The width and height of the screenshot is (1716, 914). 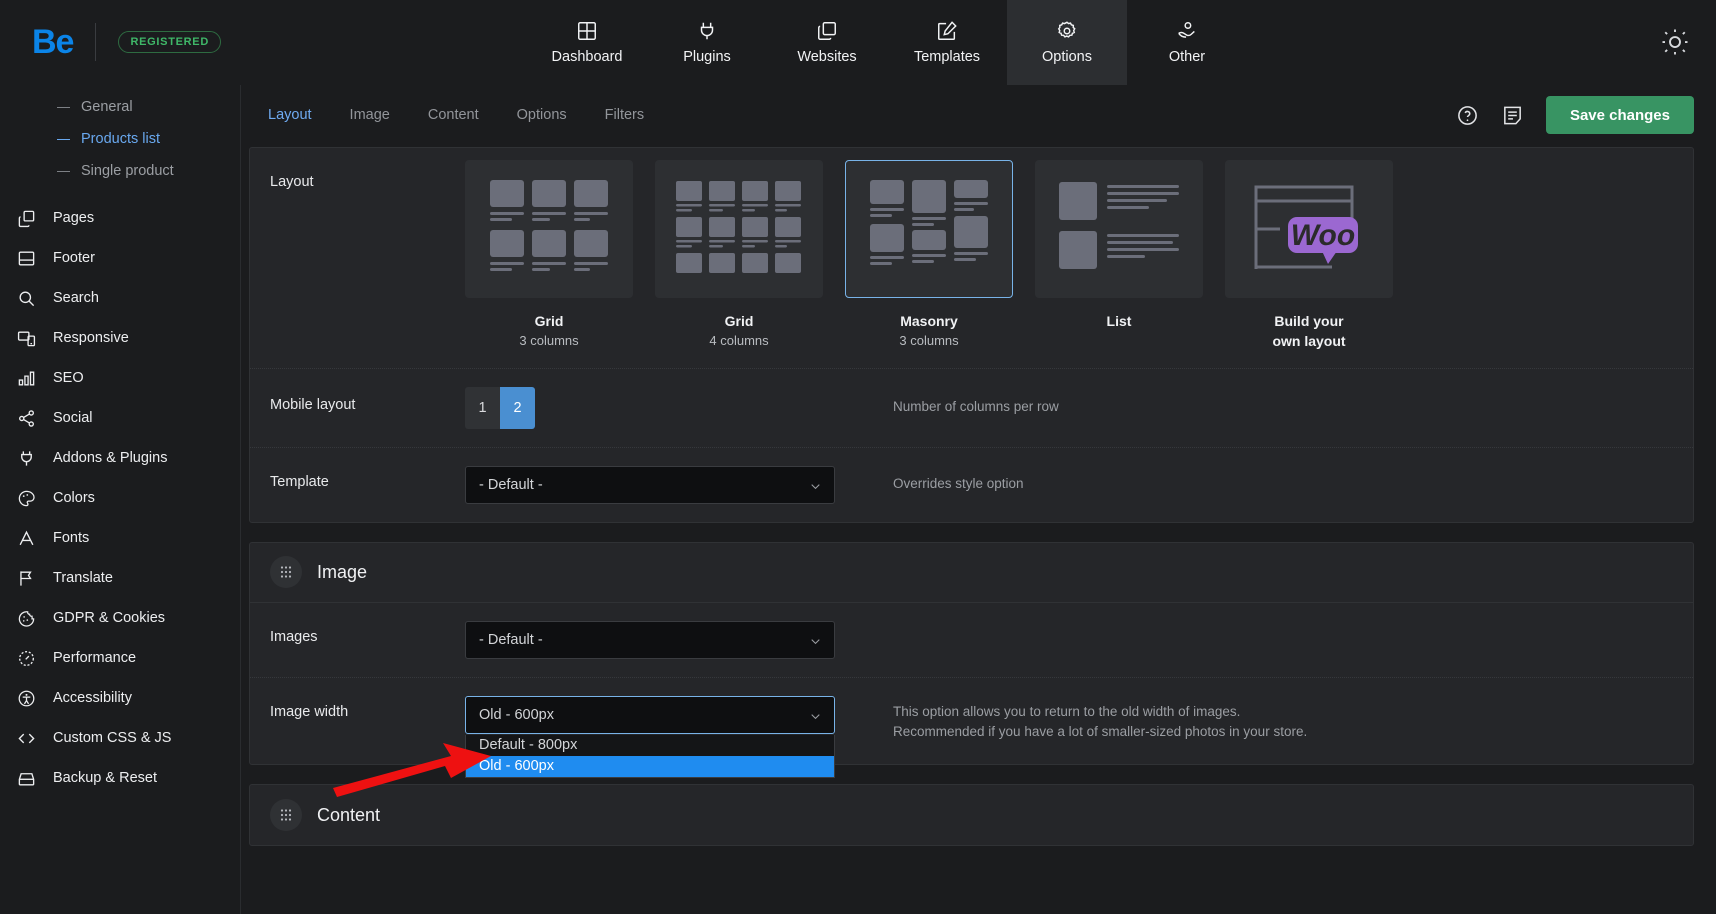 I want to click on share-icon, so click(x=26, y=418).